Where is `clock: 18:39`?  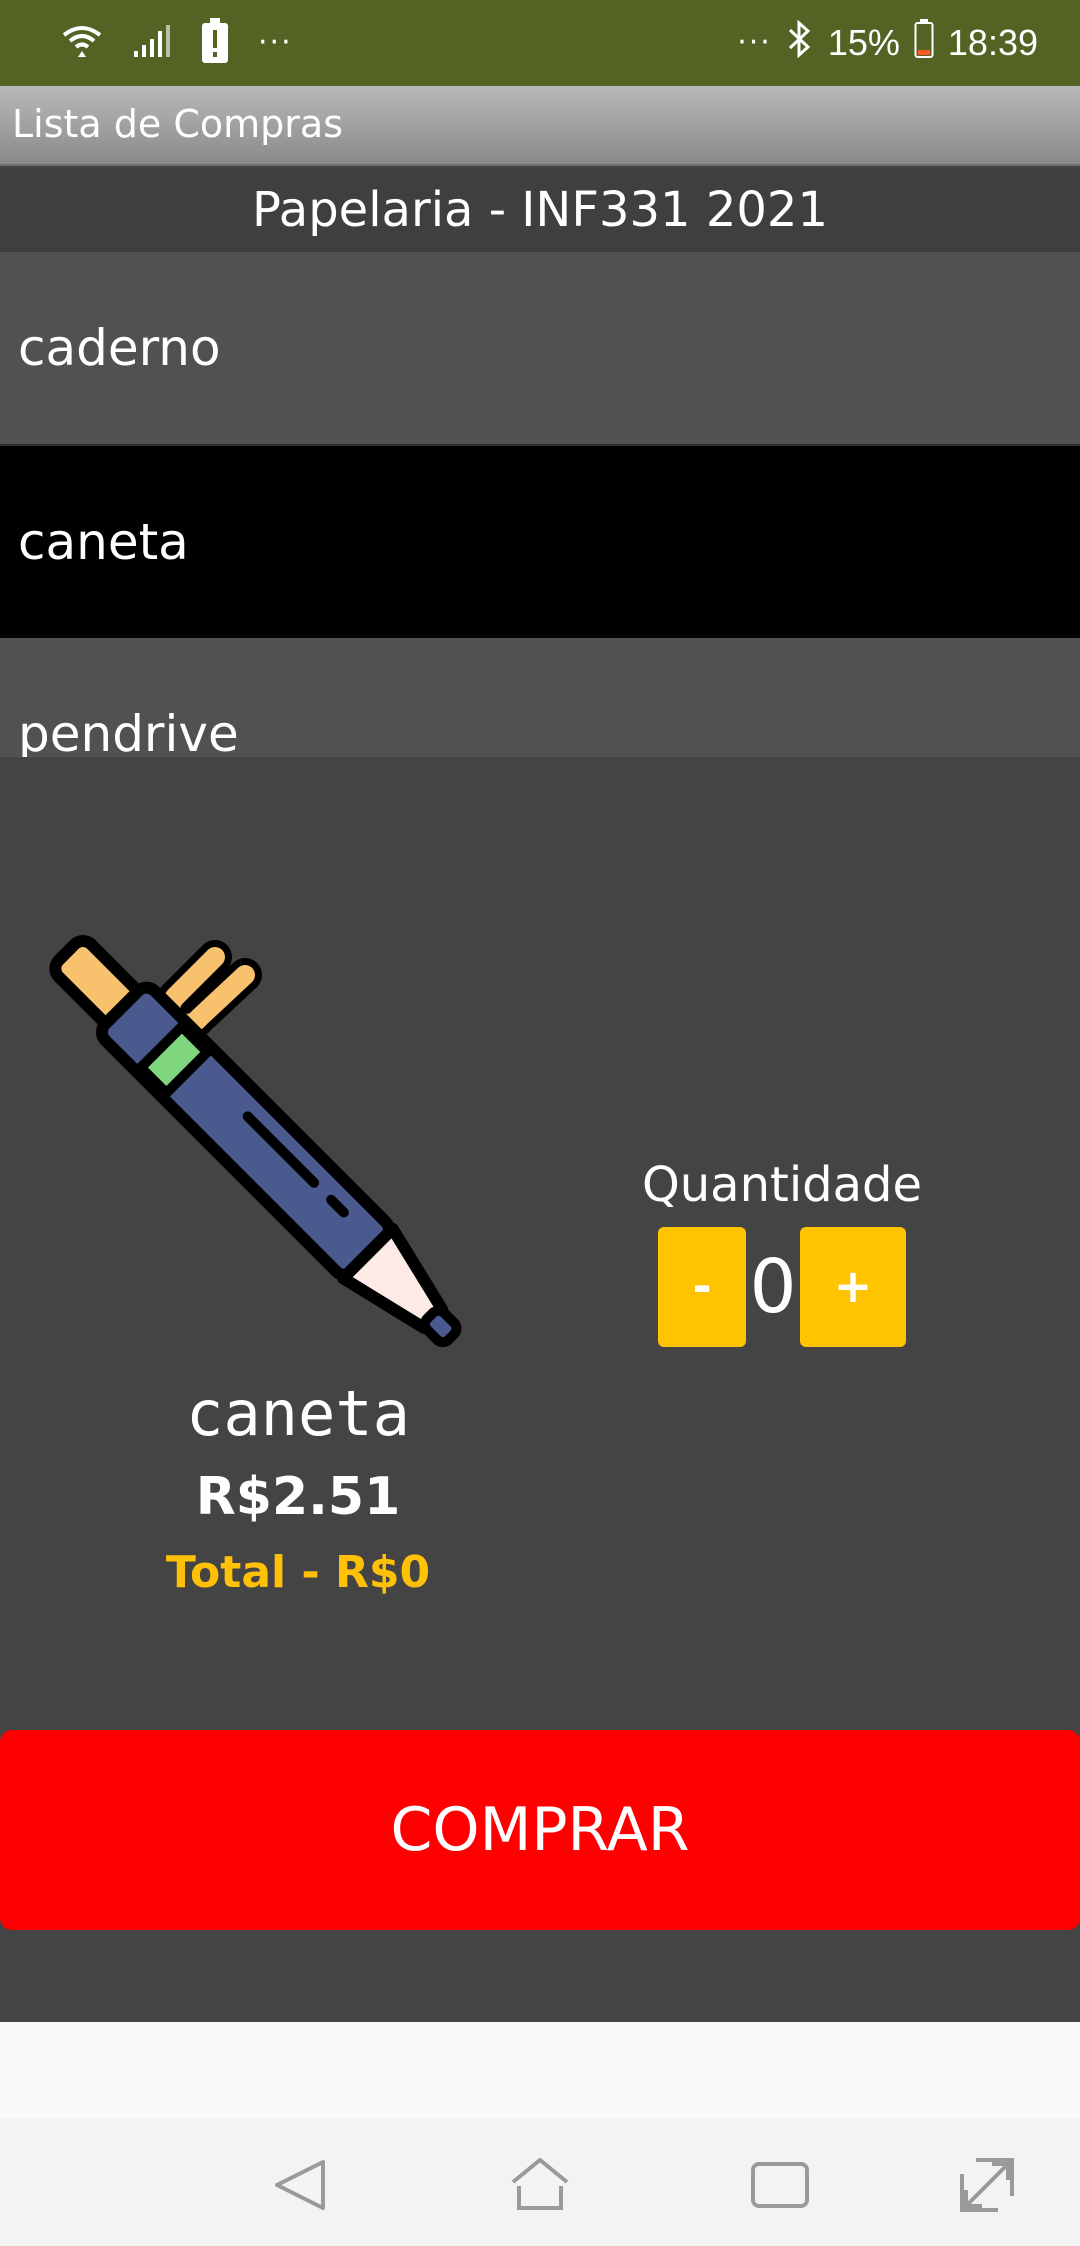 clock: 18:39 is located at coordinates (992, 42).